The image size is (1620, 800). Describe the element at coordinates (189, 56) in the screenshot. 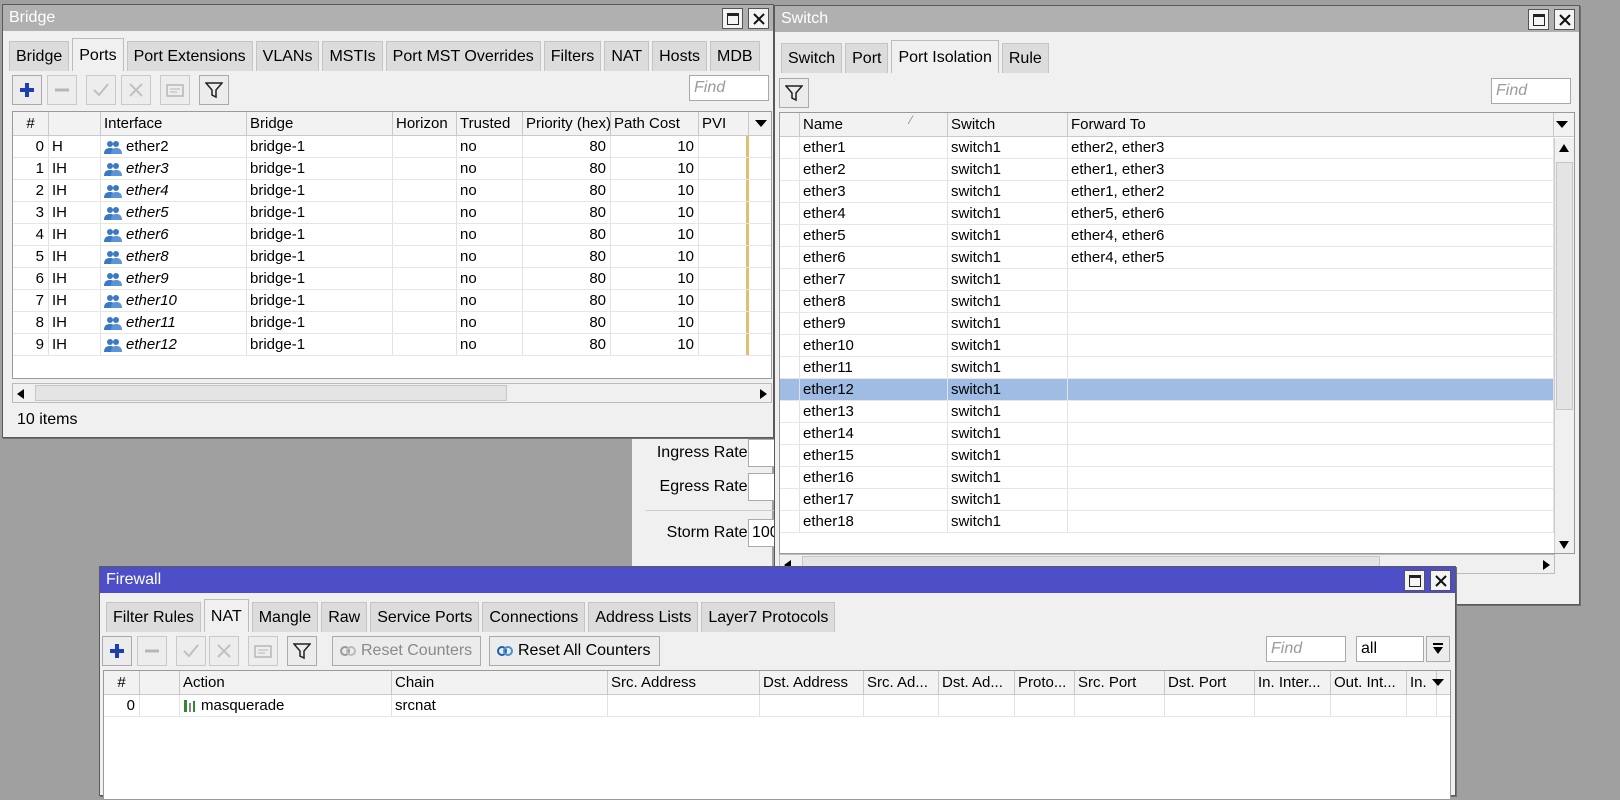

I see `tab-port-extensions: Port Extensions` at that location.